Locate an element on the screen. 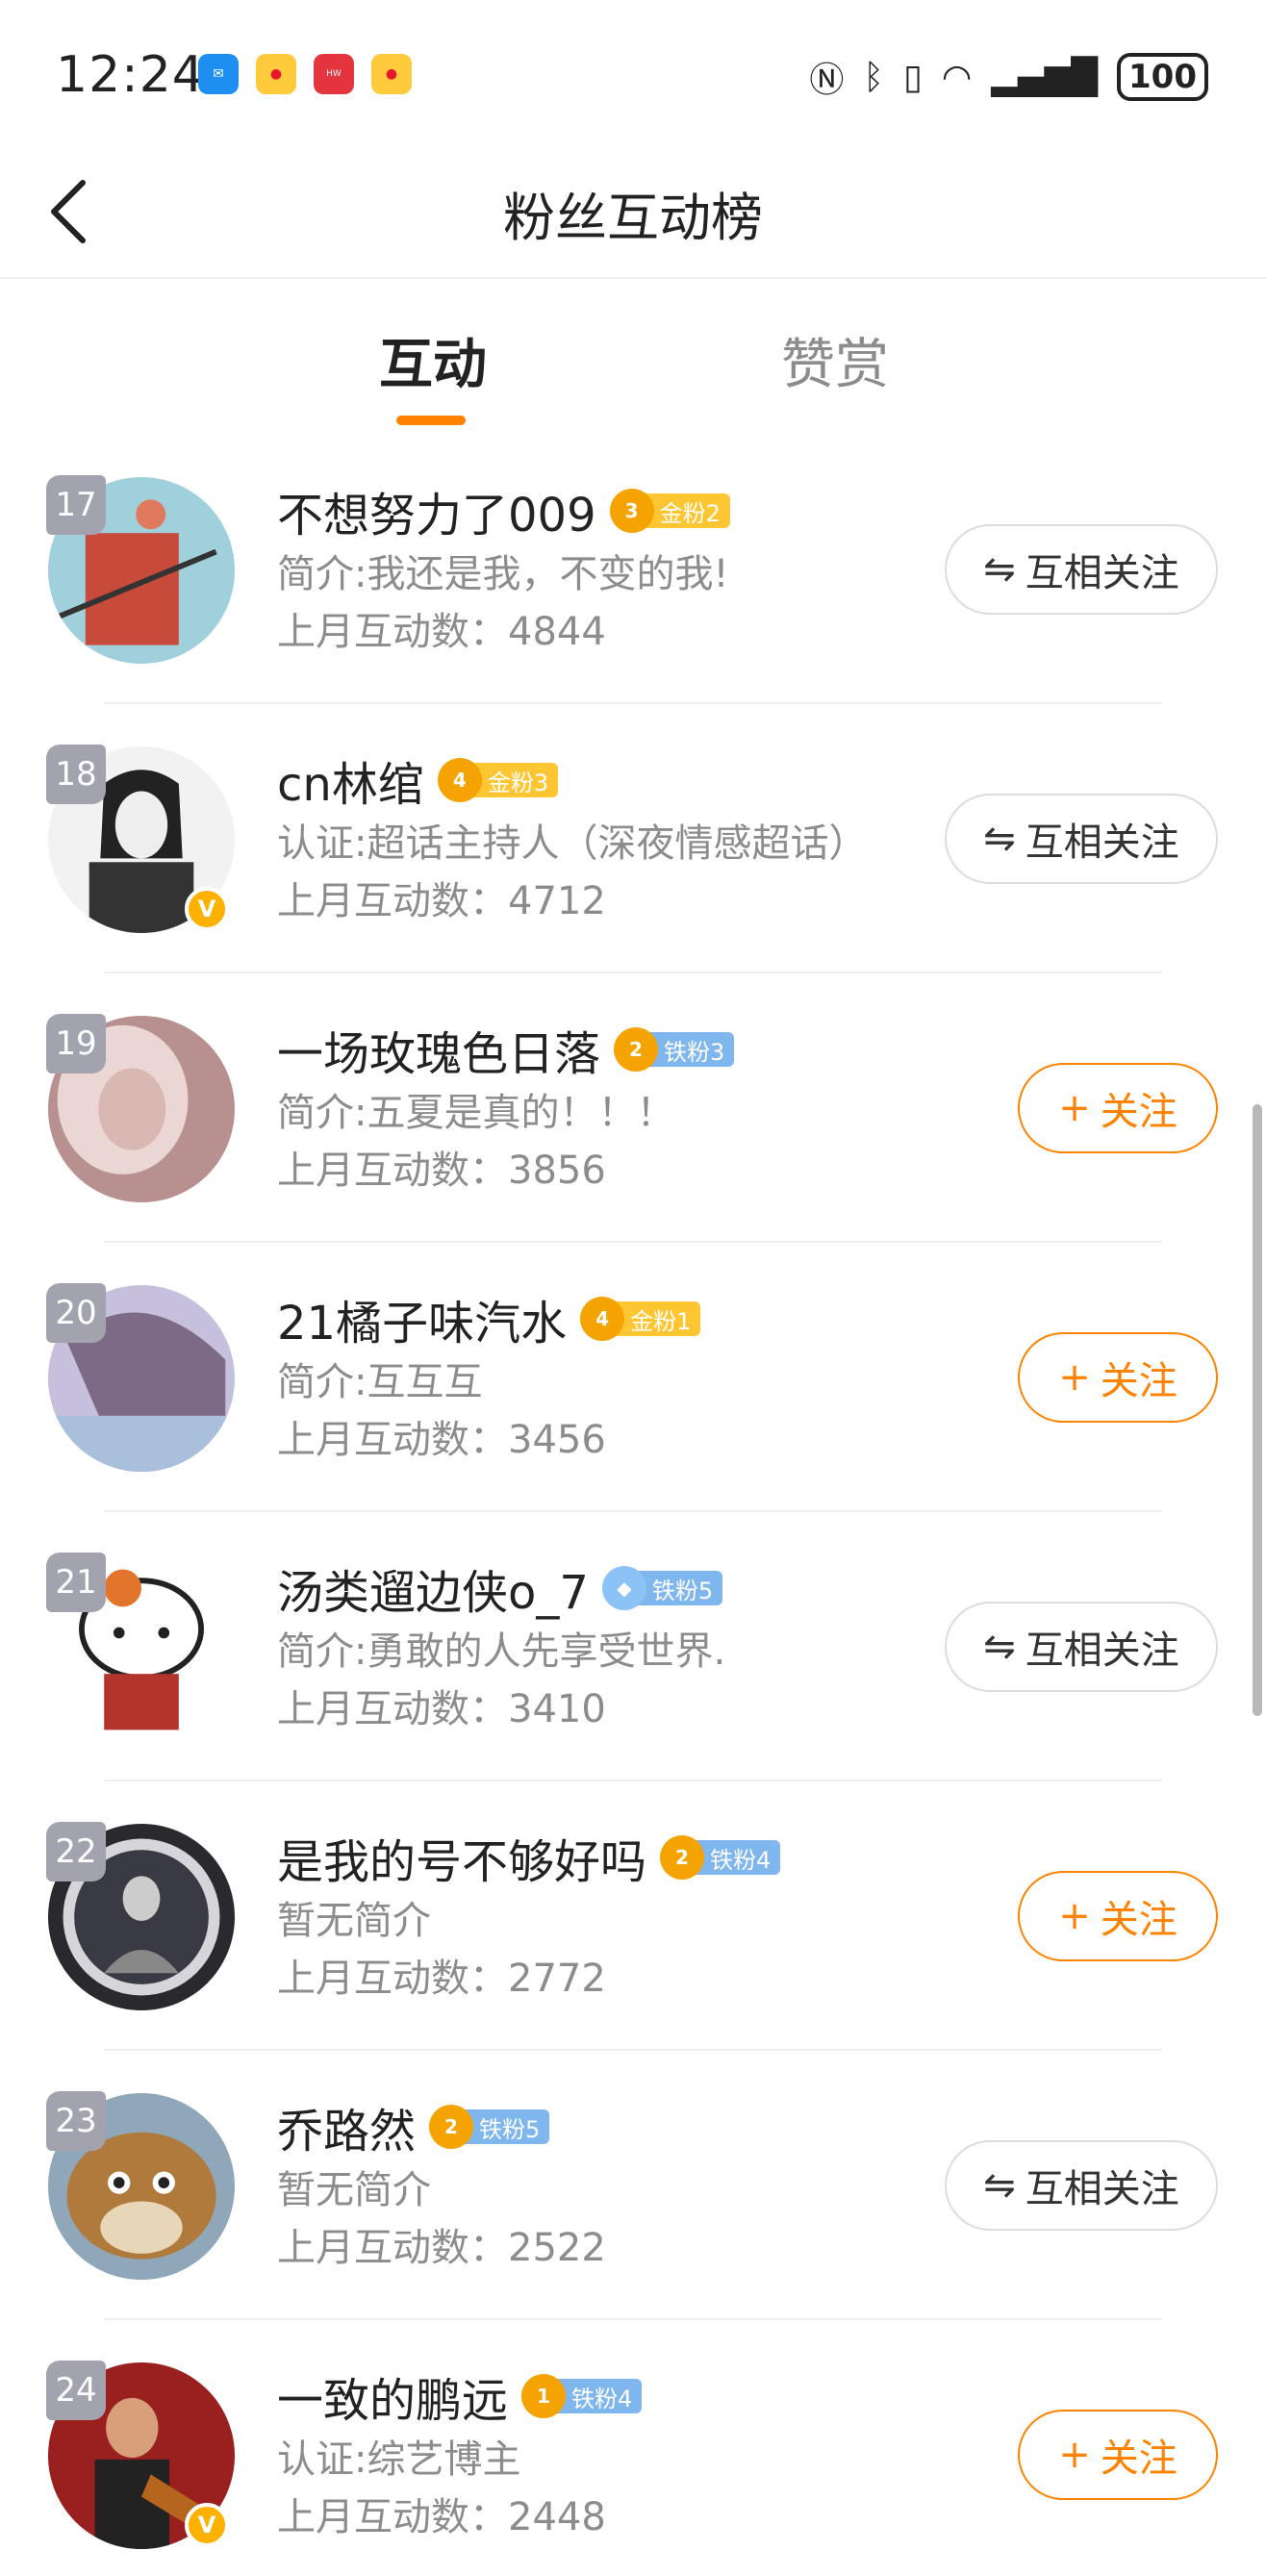 Image resolution: width=1266 pixels, height=2576 pixels. interaction-count: 上月互动数：4844 is located at coordinates (441, 632).